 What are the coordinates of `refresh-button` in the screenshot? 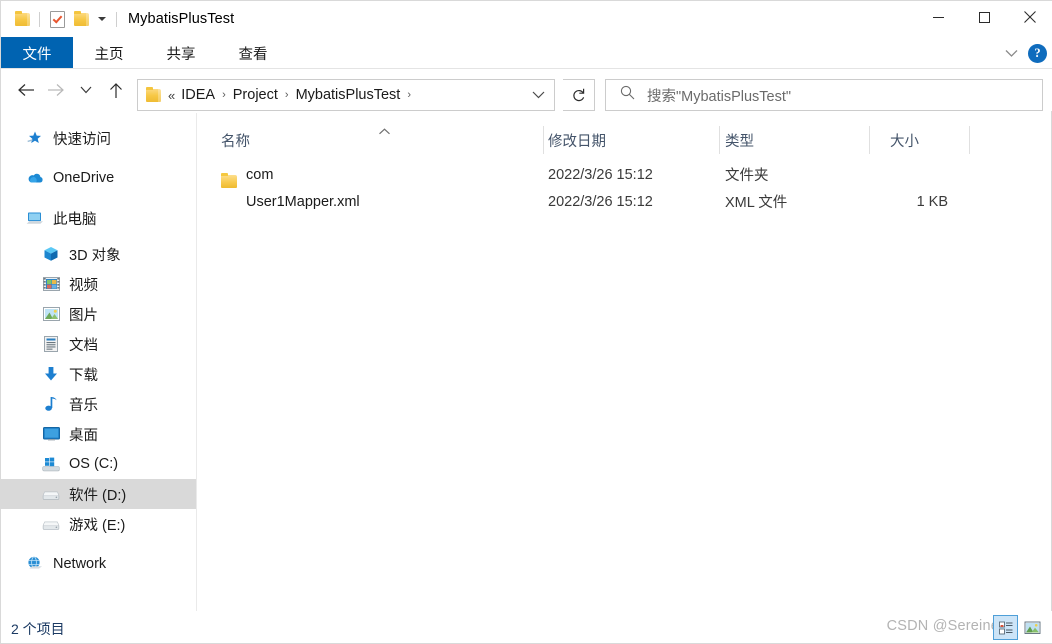 It's located at (579, 95).